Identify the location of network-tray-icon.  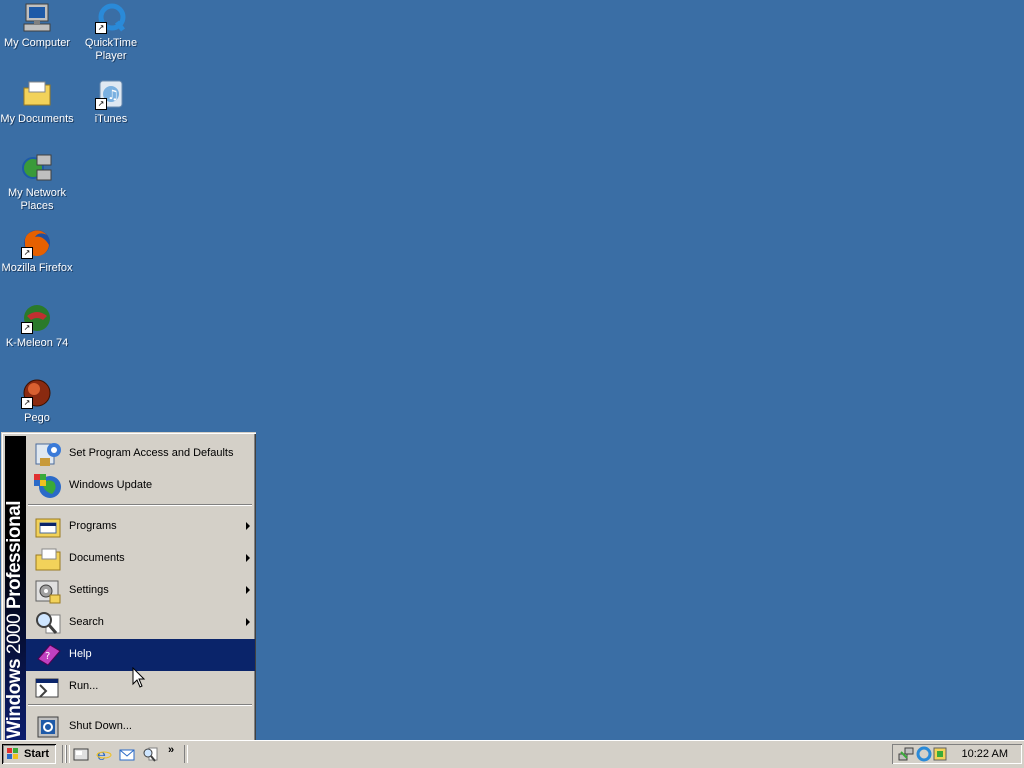
(906, 754).